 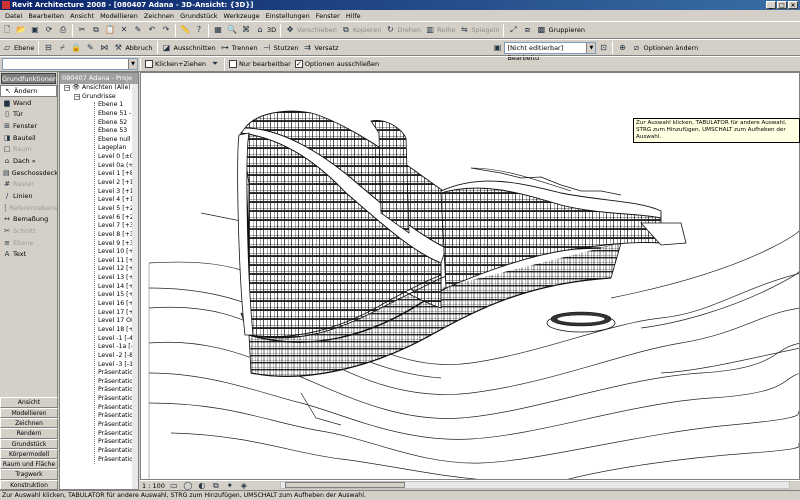 I want to click on tree-item: Level 7 [+30, so click(x=99, y=226).